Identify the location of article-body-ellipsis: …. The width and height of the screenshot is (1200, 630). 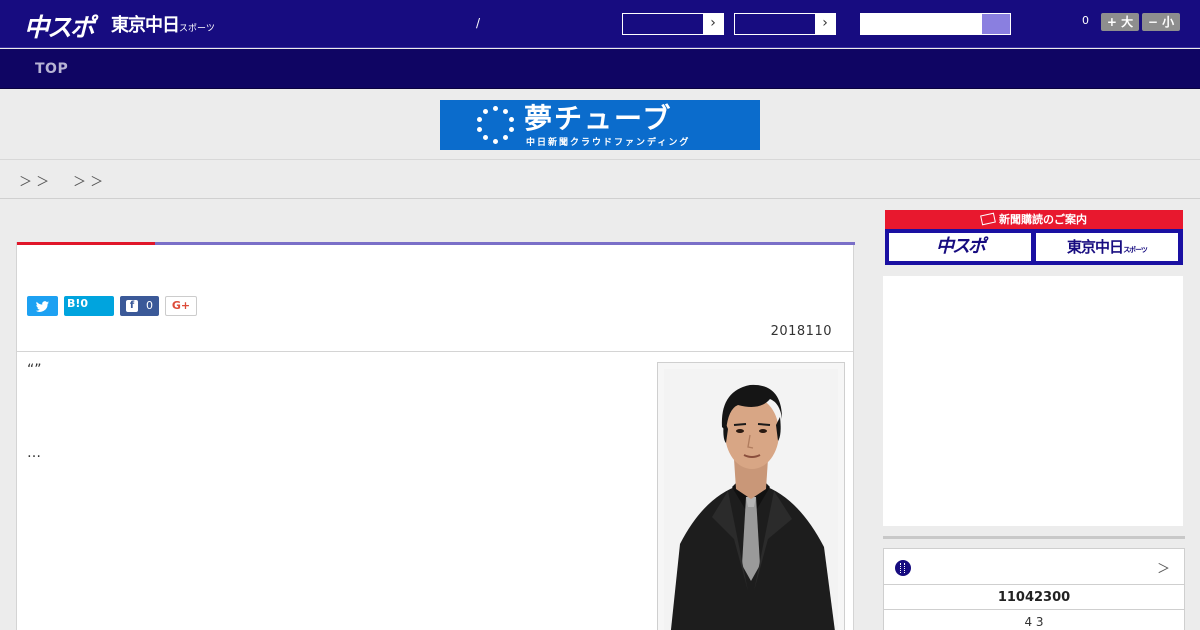
(34, 453).